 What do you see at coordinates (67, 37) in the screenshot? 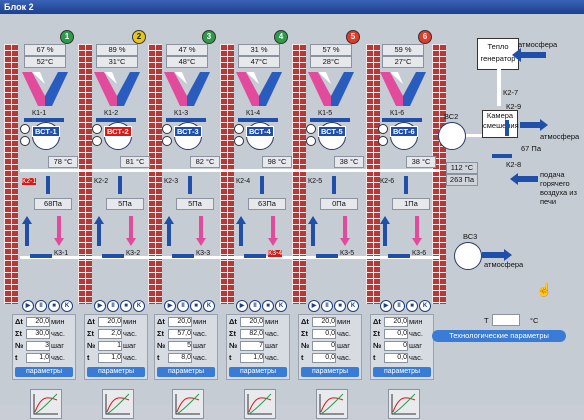
I see `unit-number-badge: 1` at bounding box center [67, 37].